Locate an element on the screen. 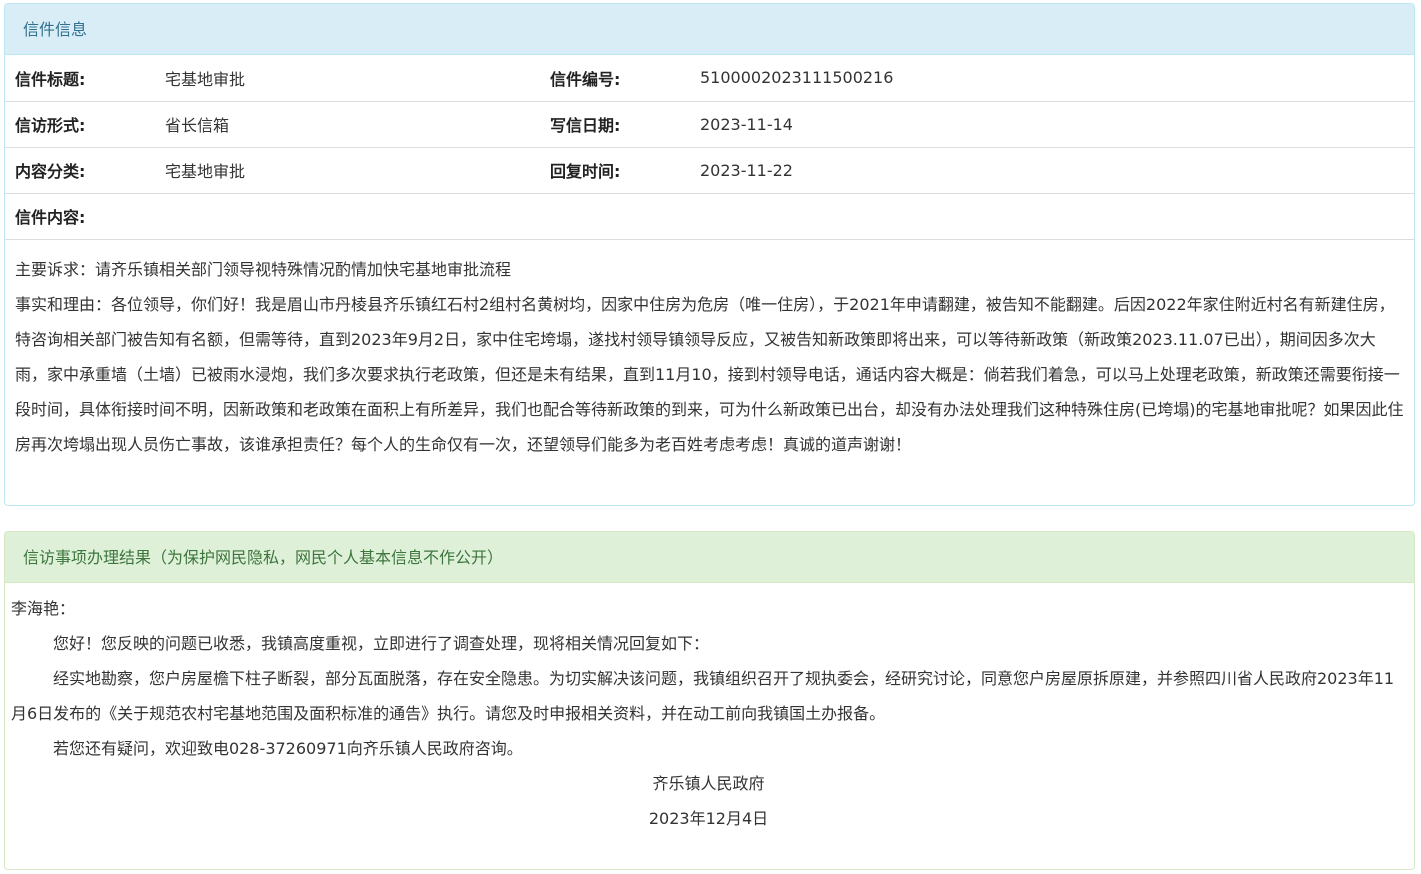 This screenshot has width=1421, height=874. table-row: 信件标题: 宅基地审批 信件编号: 5100002023111500216 is located at coordinates (709, 78).